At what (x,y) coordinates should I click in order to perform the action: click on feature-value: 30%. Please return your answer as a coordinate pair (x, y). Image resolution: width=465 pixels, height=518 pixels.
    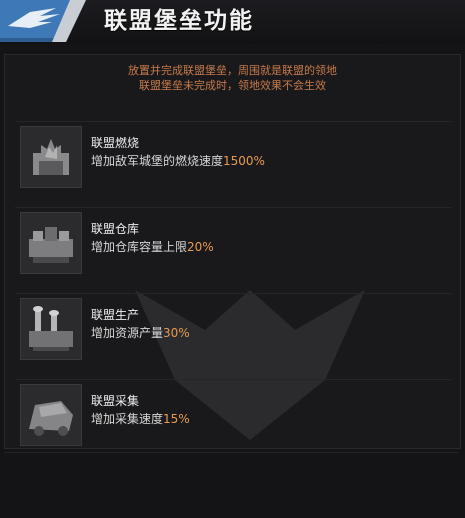
    Looking at the image, I should click on (176, 333).